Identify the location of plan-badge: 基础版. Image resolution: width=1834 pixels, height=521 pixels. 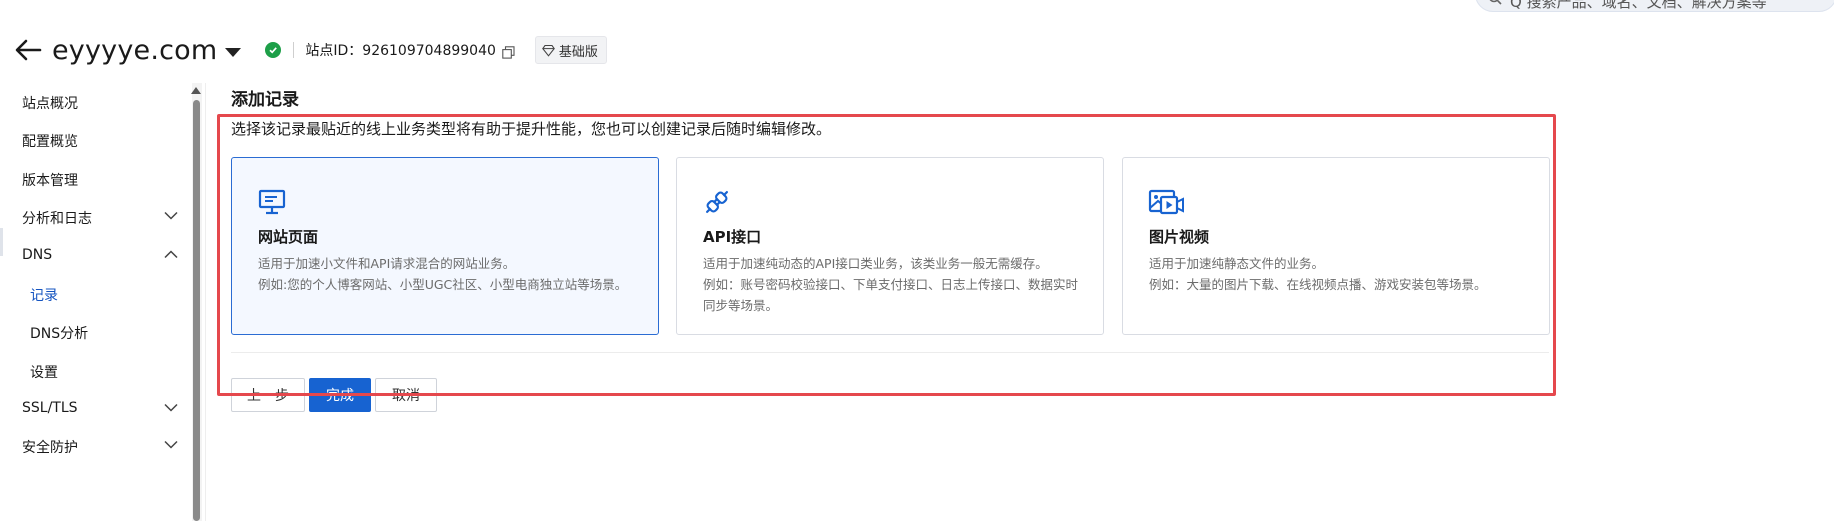
(570, 50).